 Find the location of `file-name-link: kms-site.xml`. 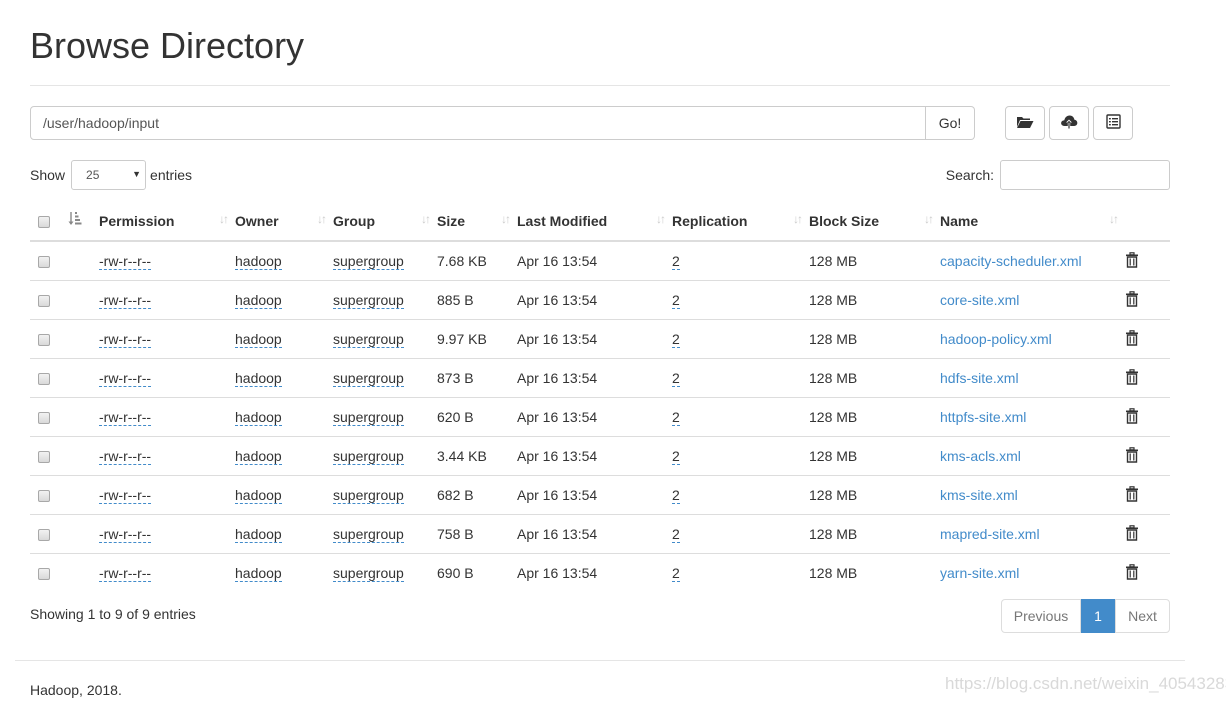

file-name-link: kms-site.xml is located at coordinates (979, 495).